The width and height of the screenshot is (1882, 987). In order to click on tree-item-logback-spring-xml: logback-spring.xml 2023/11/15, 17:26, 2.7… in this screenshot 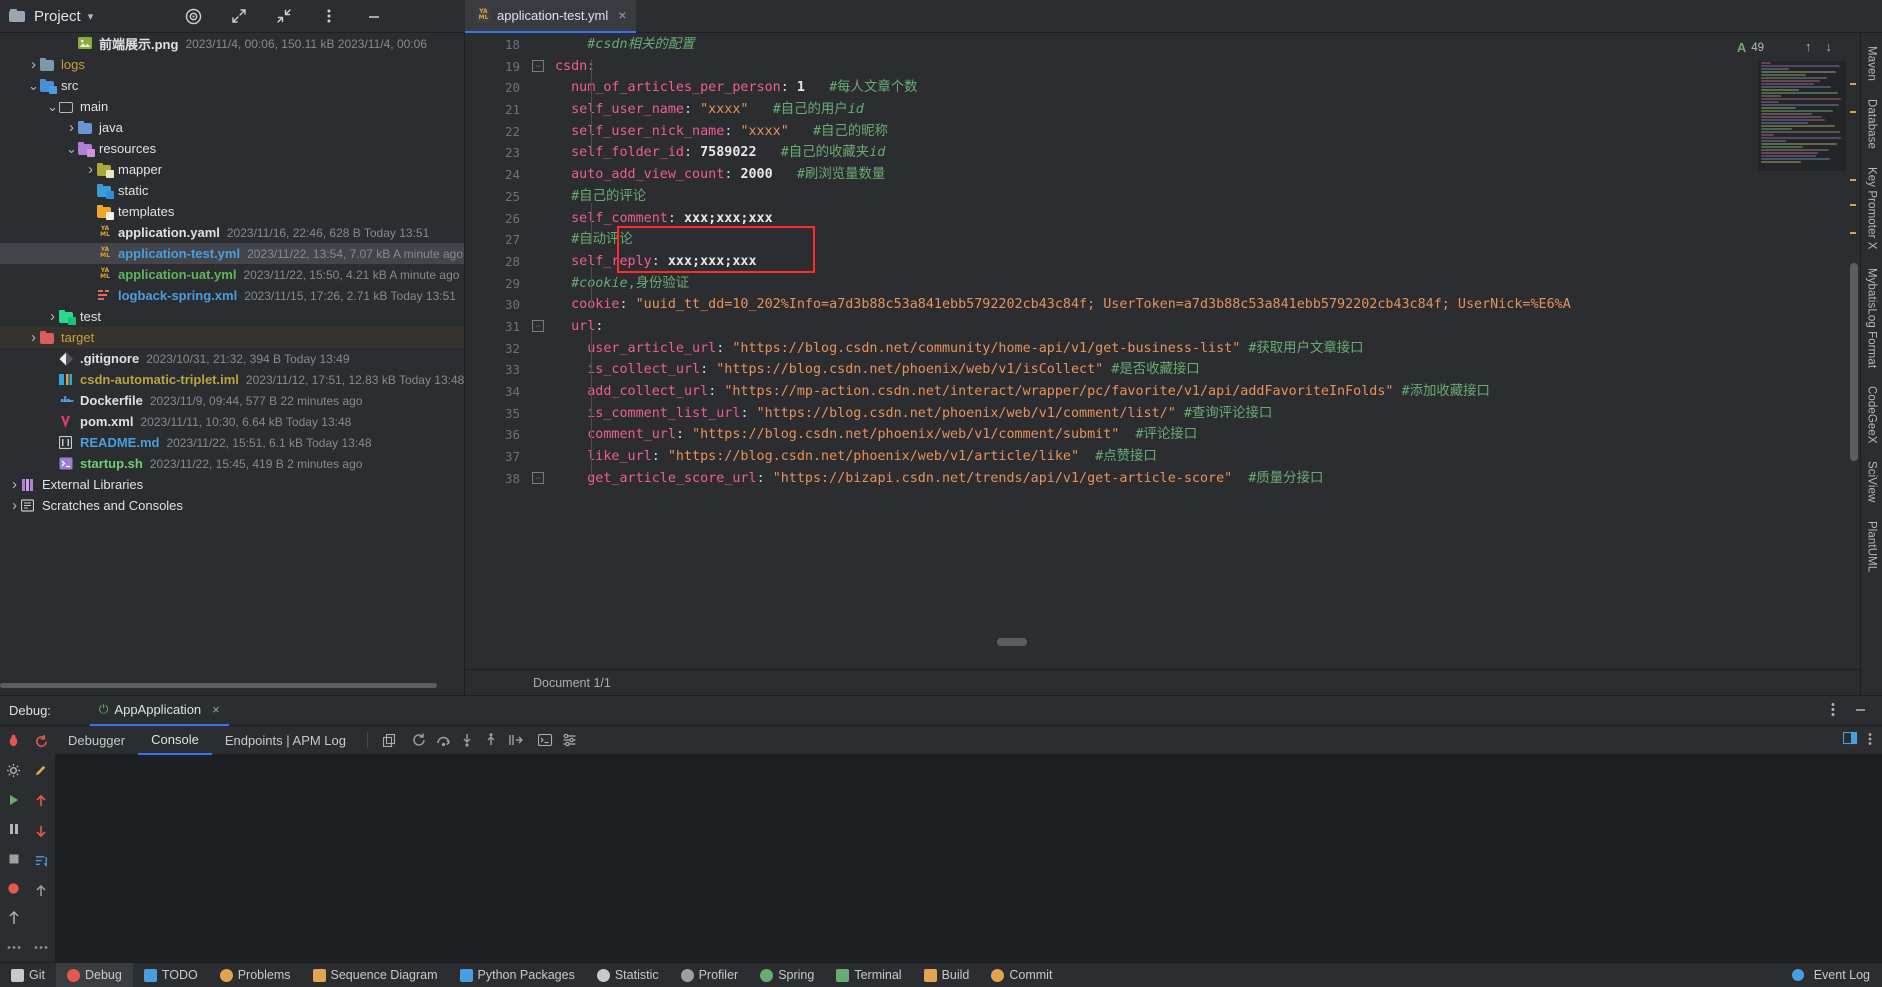, I will do `click(232, 295)`.